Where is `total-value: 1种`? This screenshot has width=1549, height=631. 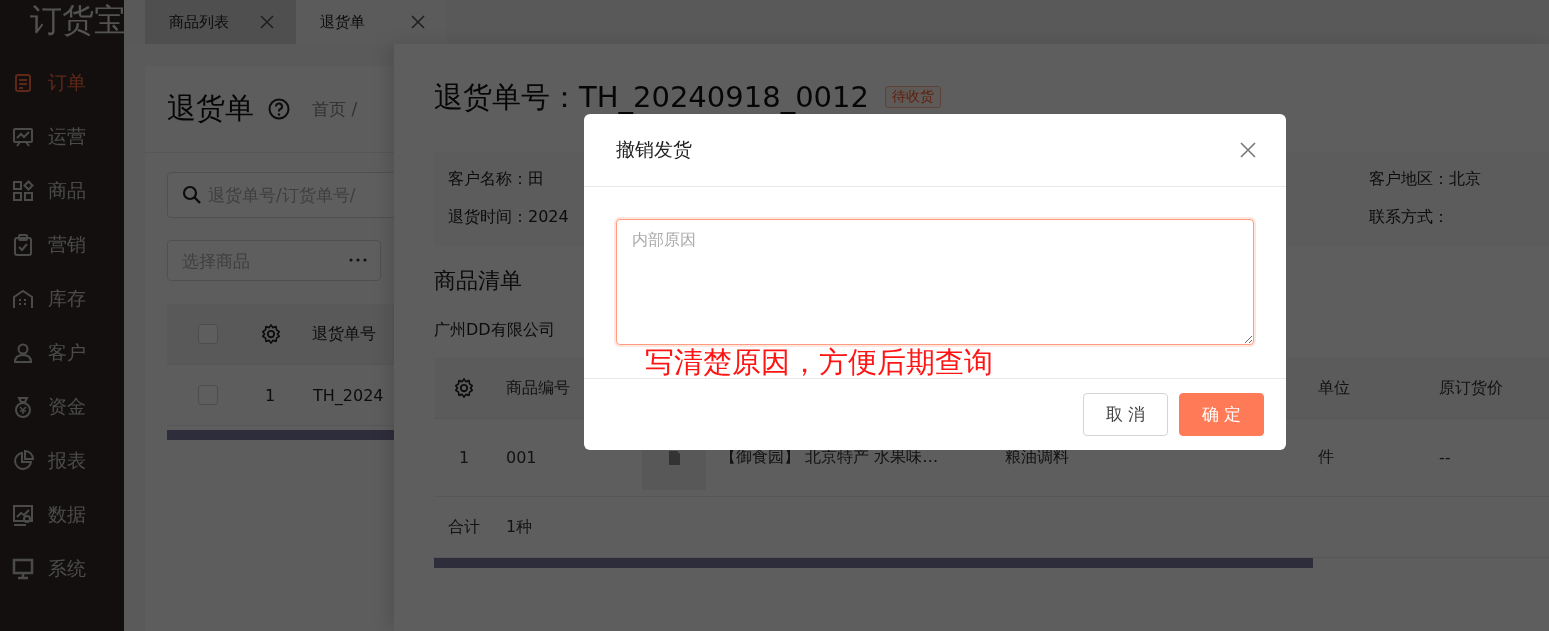
total-value: 1种 is located at coordinates (519, 527).